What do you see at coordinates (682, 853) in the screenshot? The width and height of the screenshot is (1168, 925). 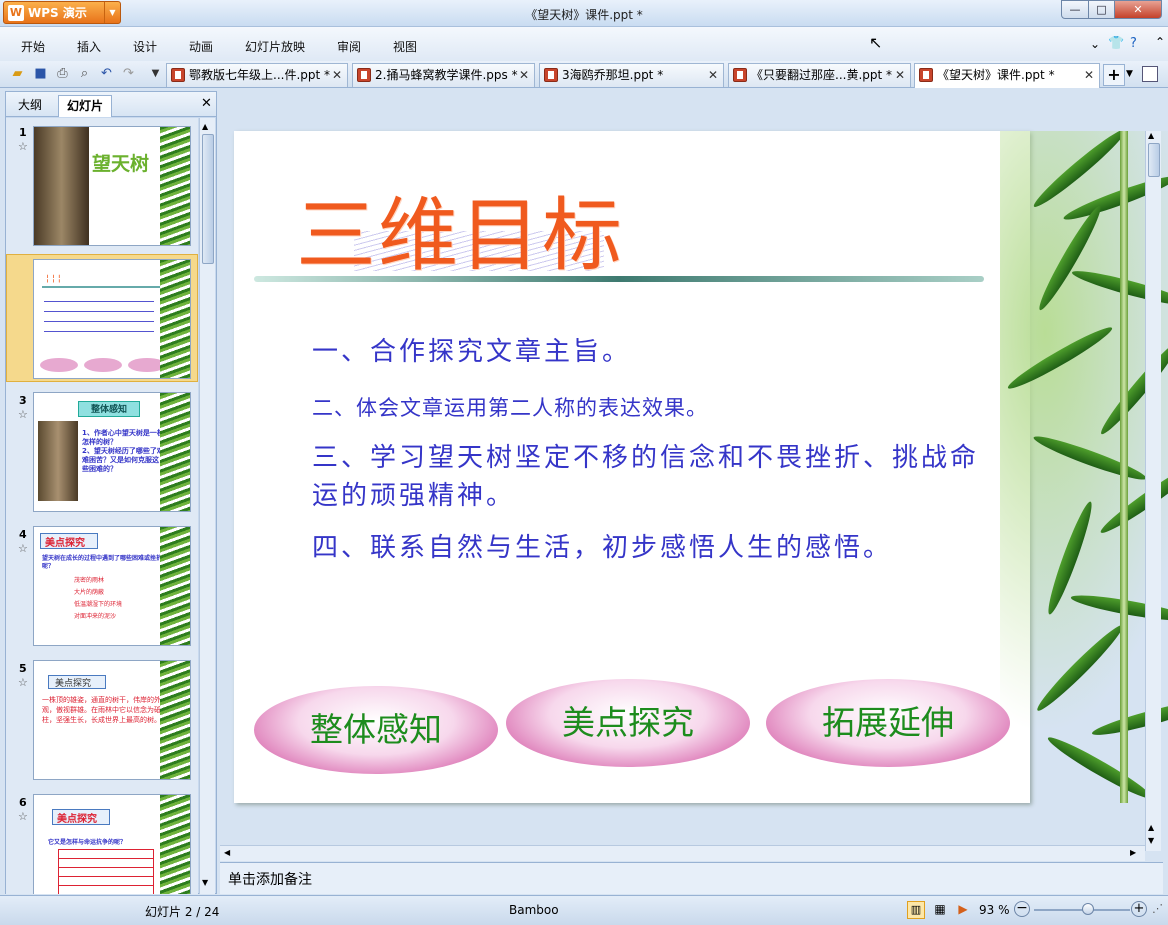 I see `editor-horizontal-scrollbar: ◀ ▶` at bounding box center [682, 853].